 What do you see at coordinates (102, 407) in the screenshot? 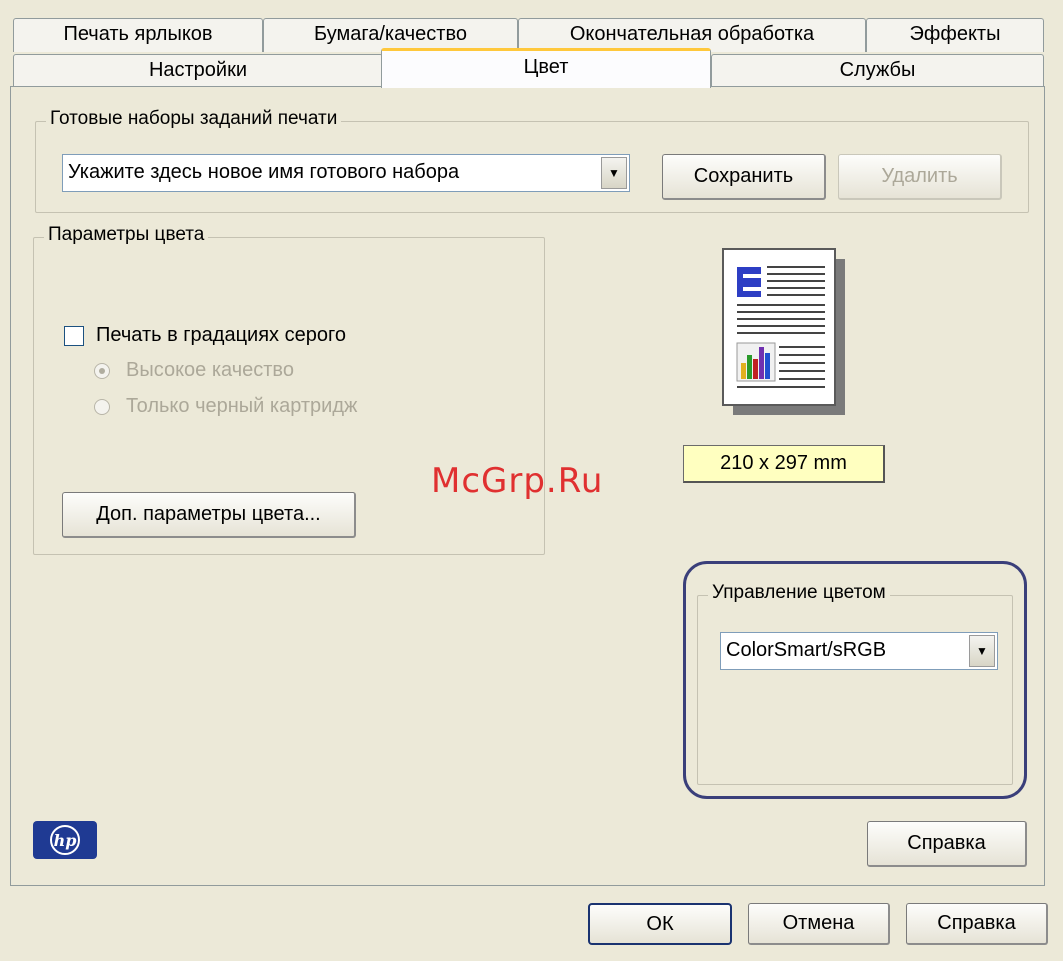
I see `radio-black-only` at bounding box center [102, 407].